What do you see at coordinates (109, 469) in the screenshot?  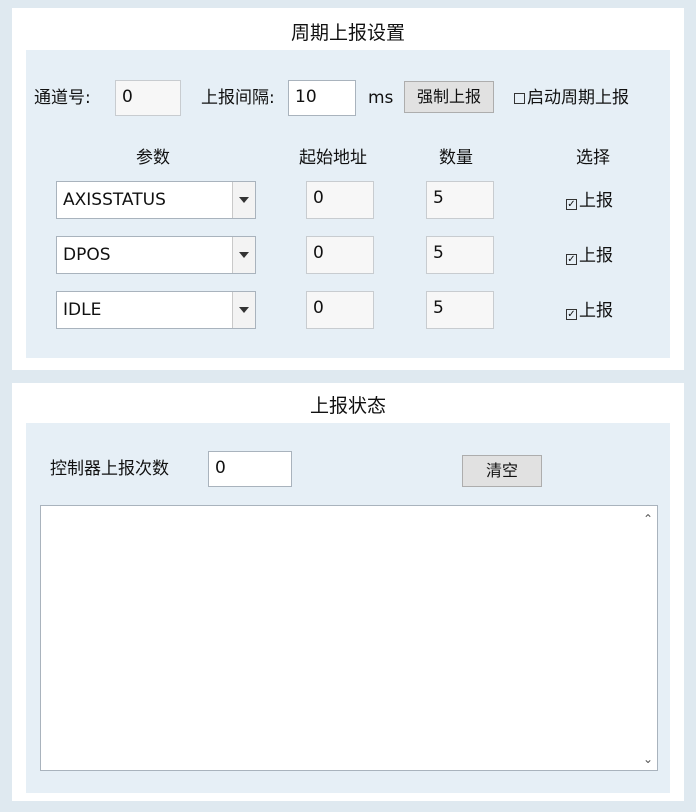 I see `report-count-label: 控制器上报次数` at bounding box center [109, 469].